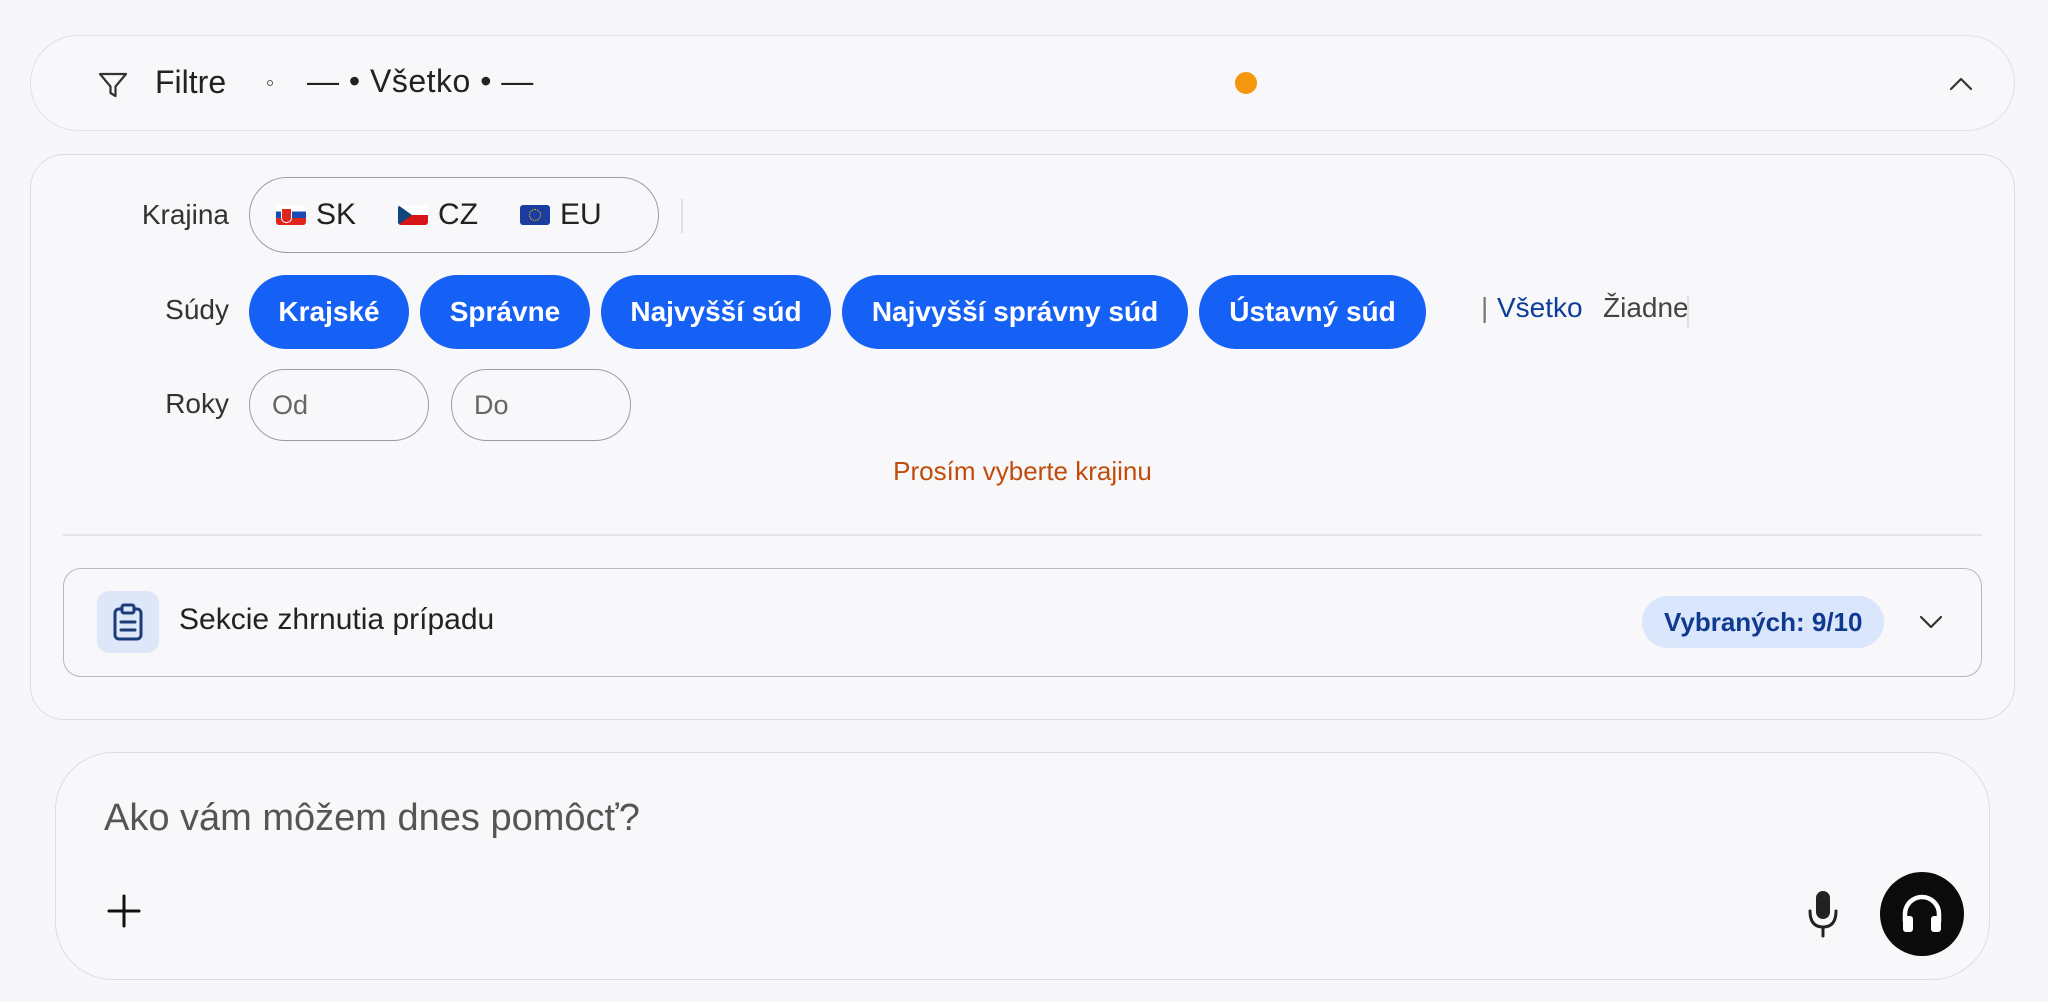 The width and height of the screenshot is (2048, 1002). I want to click on court-chip-spravne: Správne, so click(505, 312).